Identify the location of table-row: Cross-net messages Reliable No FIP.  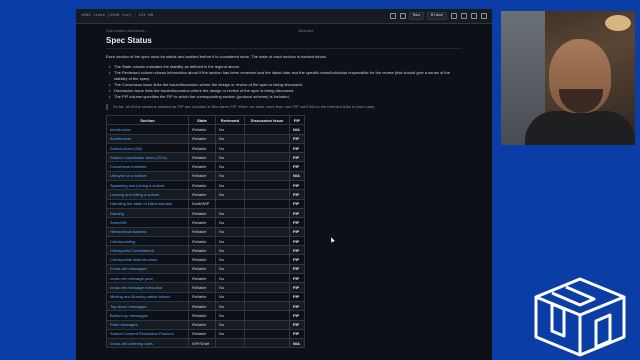
(205, 269).